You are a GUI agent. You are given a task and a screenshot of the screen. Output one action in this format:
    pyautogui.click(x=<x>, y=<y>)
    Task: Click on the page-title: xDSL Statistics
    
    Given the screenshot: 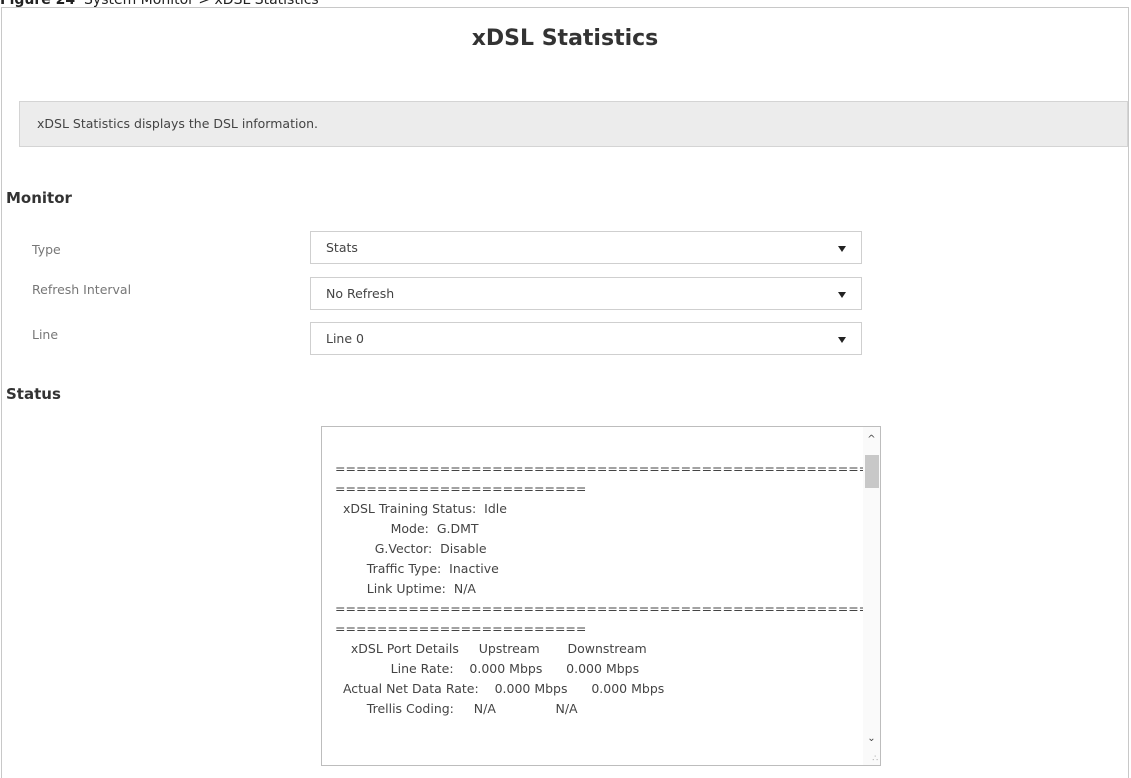 What is the action you would take?
    pyautogui.click(x=565, y=38)
    